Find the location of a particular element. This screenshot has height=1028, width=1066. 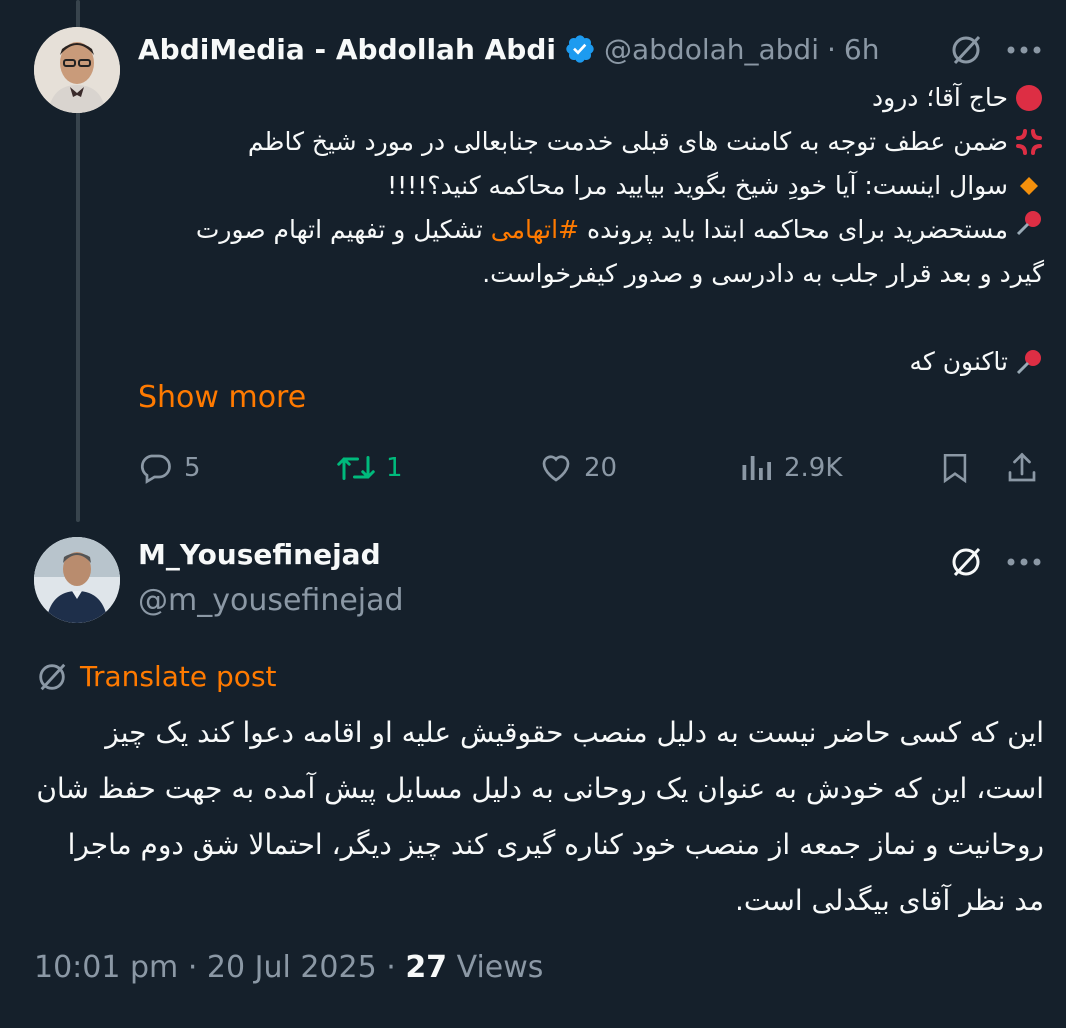

author-name: M_Yousefinejad is located at coordinates (259, 554).